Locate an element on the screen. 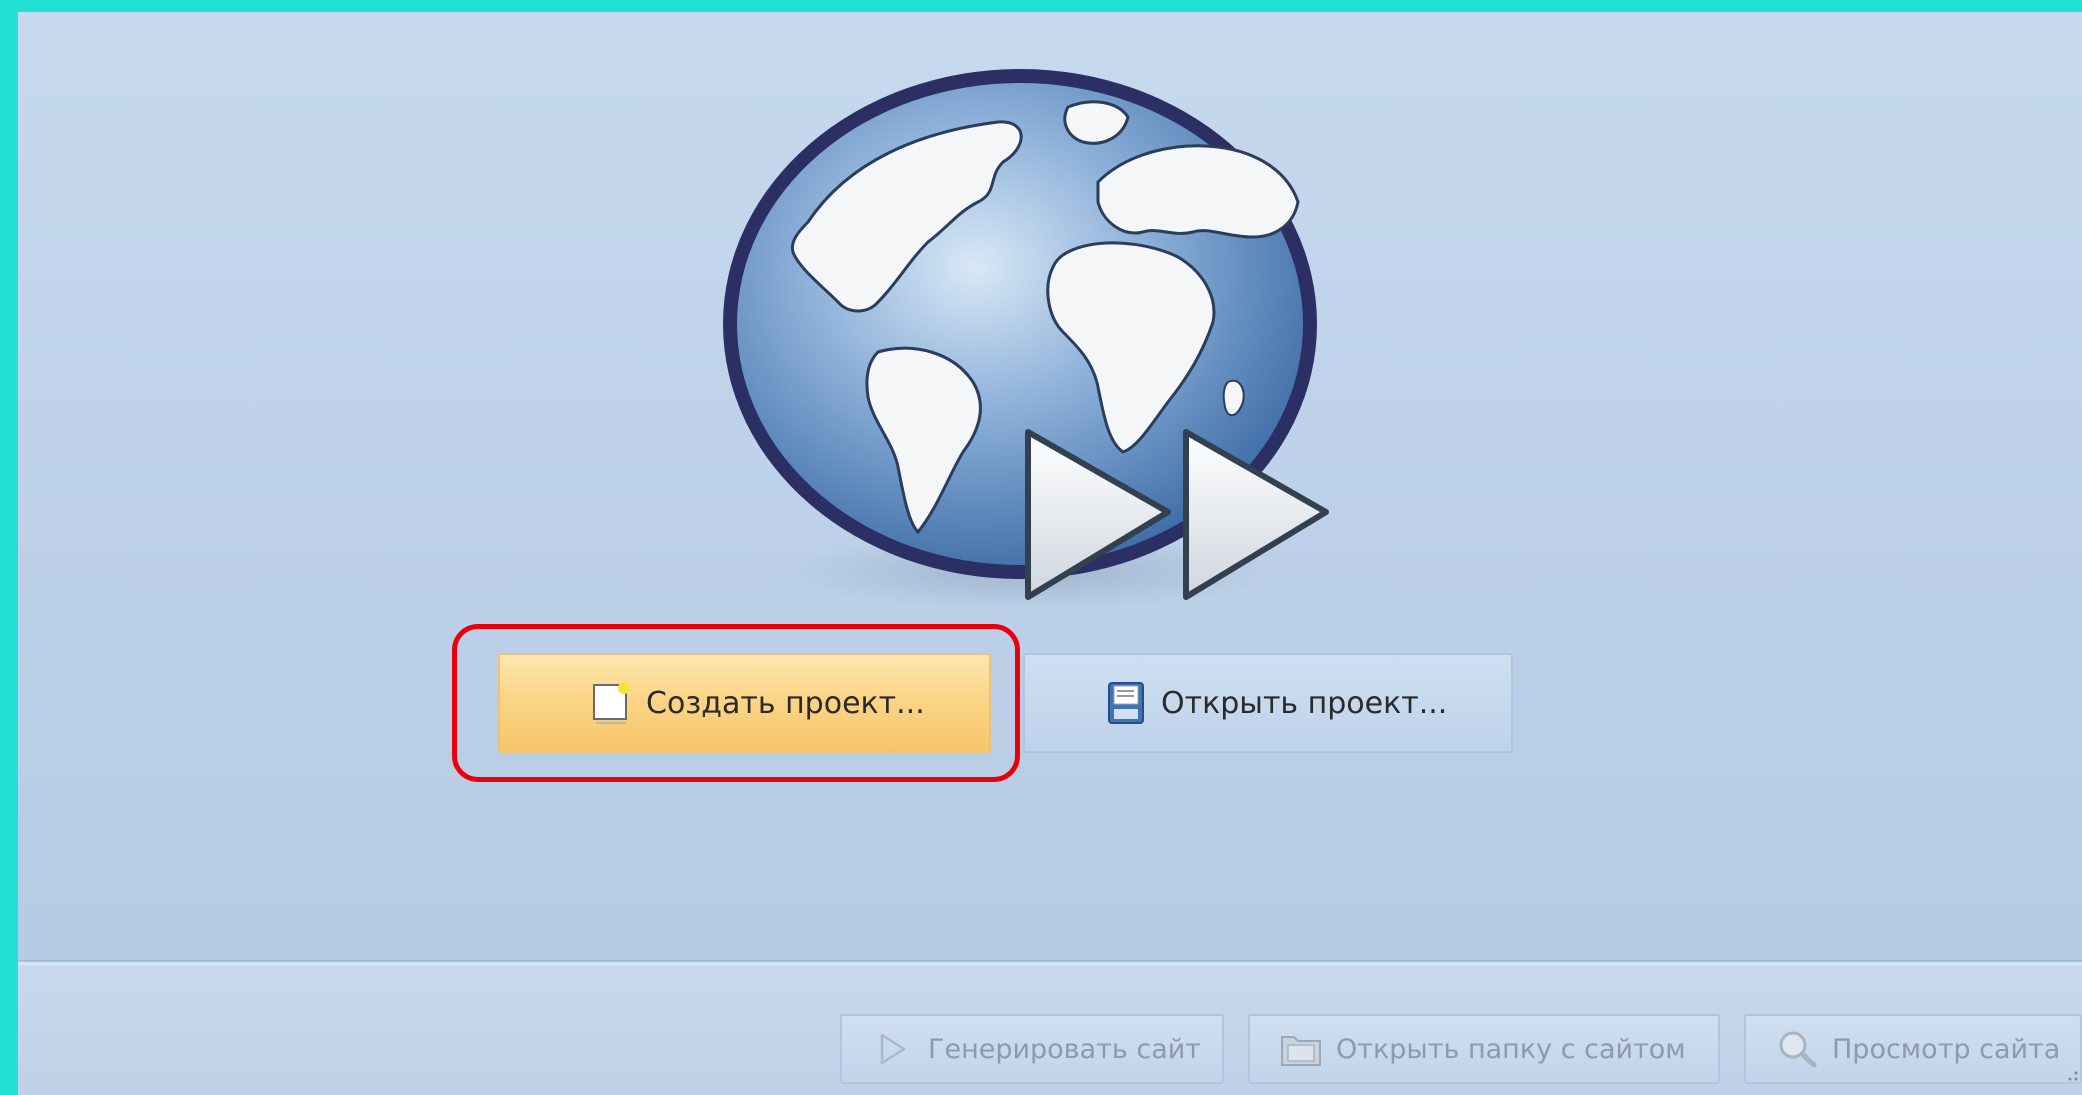 The image size is (2082, 1095). preview-site-label: Просмотр сайта is located at coordinates (1946, 1049).